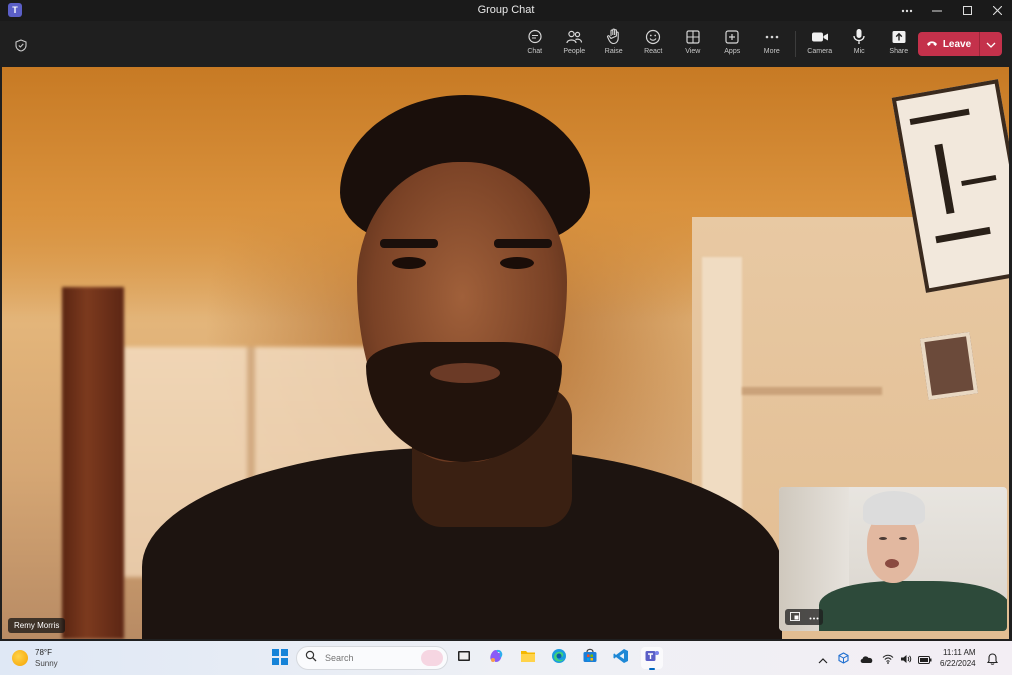  Describe the element at coordinates (653, 36) in the screenshot. I see `react-icon` at that location.